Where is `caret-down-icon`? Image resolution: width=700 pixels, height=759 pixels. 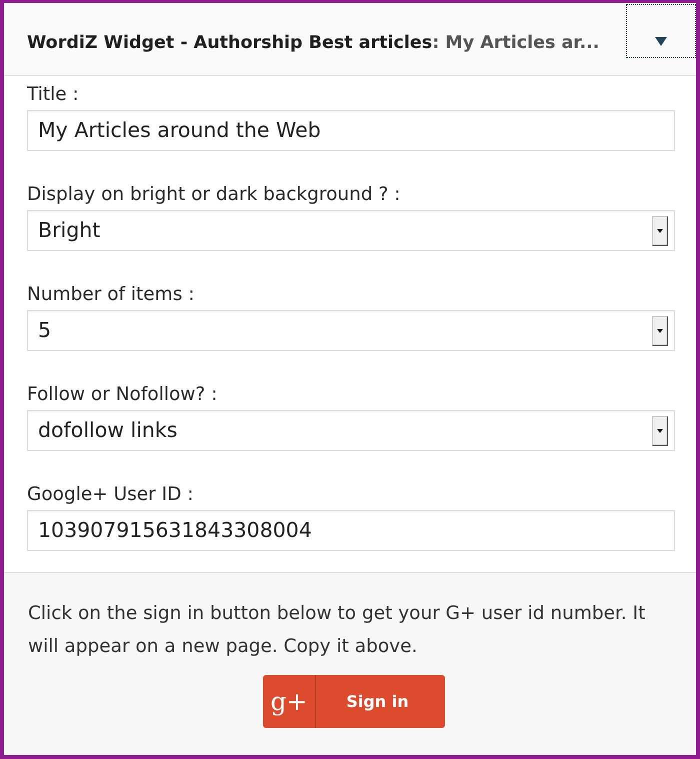
caret-down-icon is located at coordinates (661, 41).